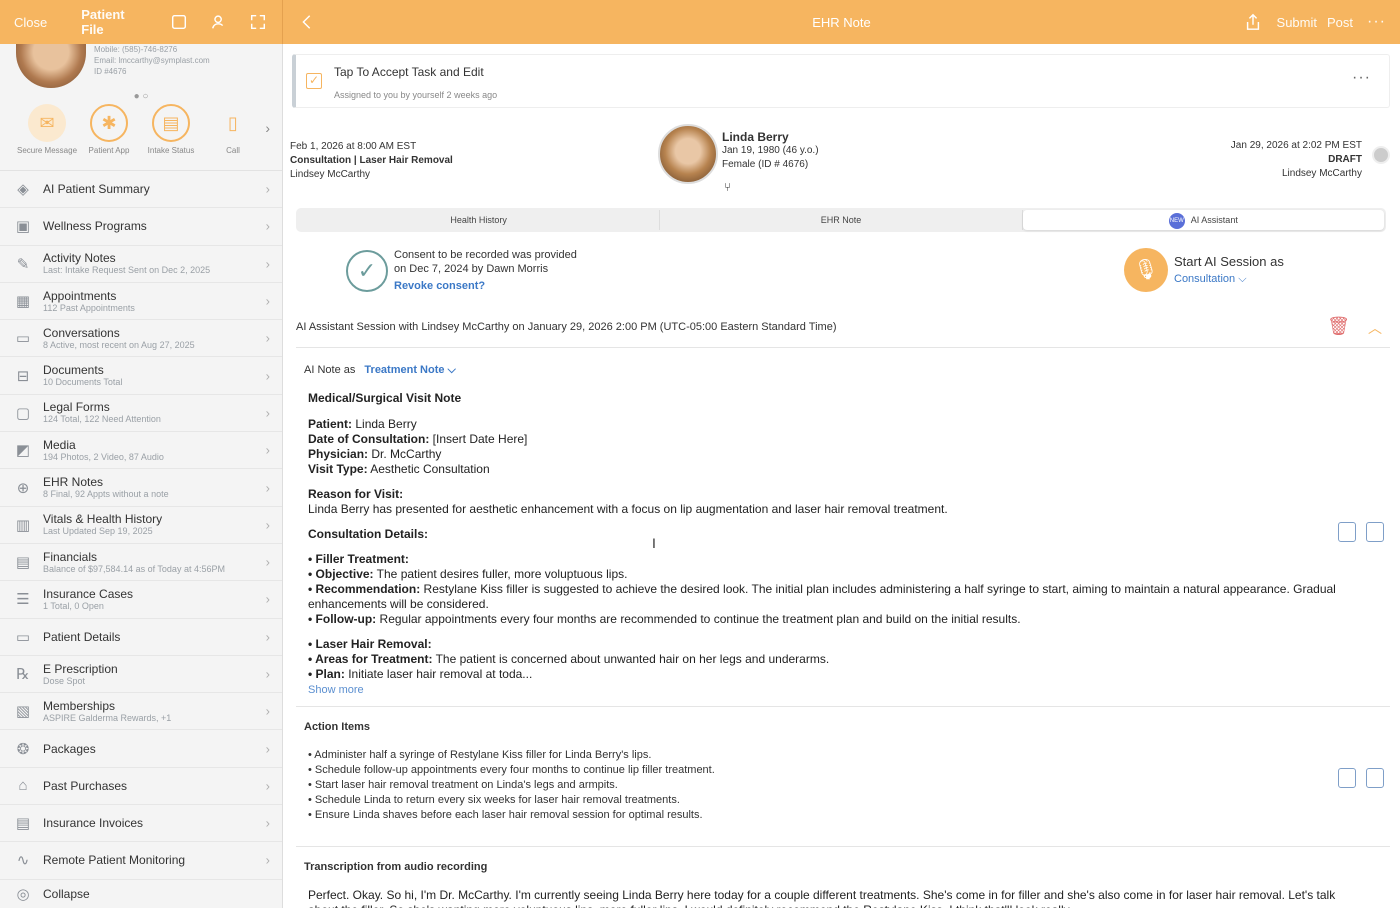 This screenshot has width=1400, height=908. What do you see at coordinates (141, 600) in the screenshot?
I see `sidebar-item-insurance-cases: ☰ Insurance Cases 1 Total, 0 Open ›` at bounding box center [141, 600].